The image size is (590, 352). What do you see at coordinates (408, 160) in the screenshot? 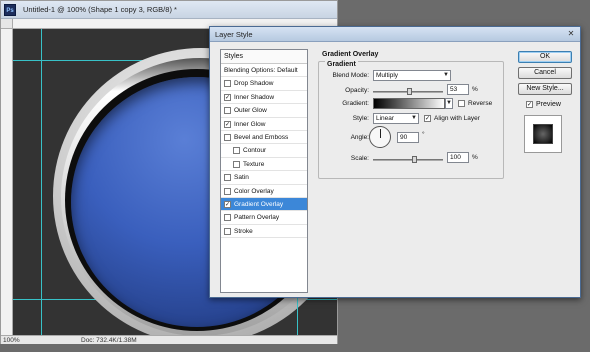
I see `scale-slider-track` at bounding box center [408, 160].